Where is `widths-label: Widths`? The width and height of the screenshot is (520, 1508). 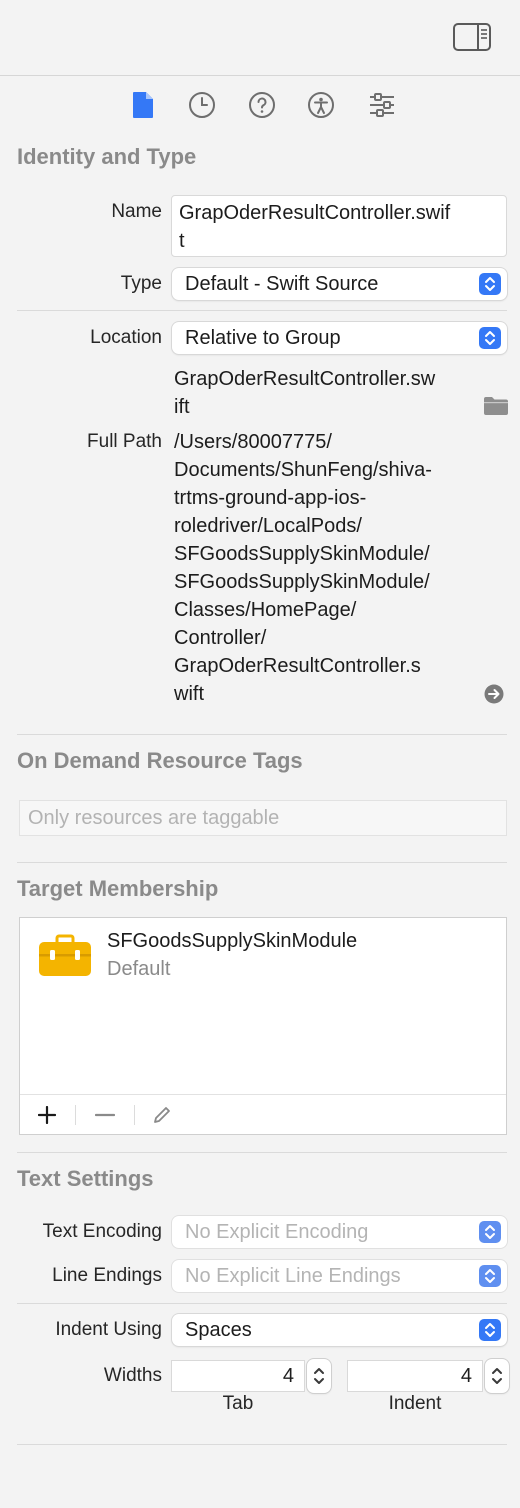 widths-label: Widths is located at coordinates (132, 1375).